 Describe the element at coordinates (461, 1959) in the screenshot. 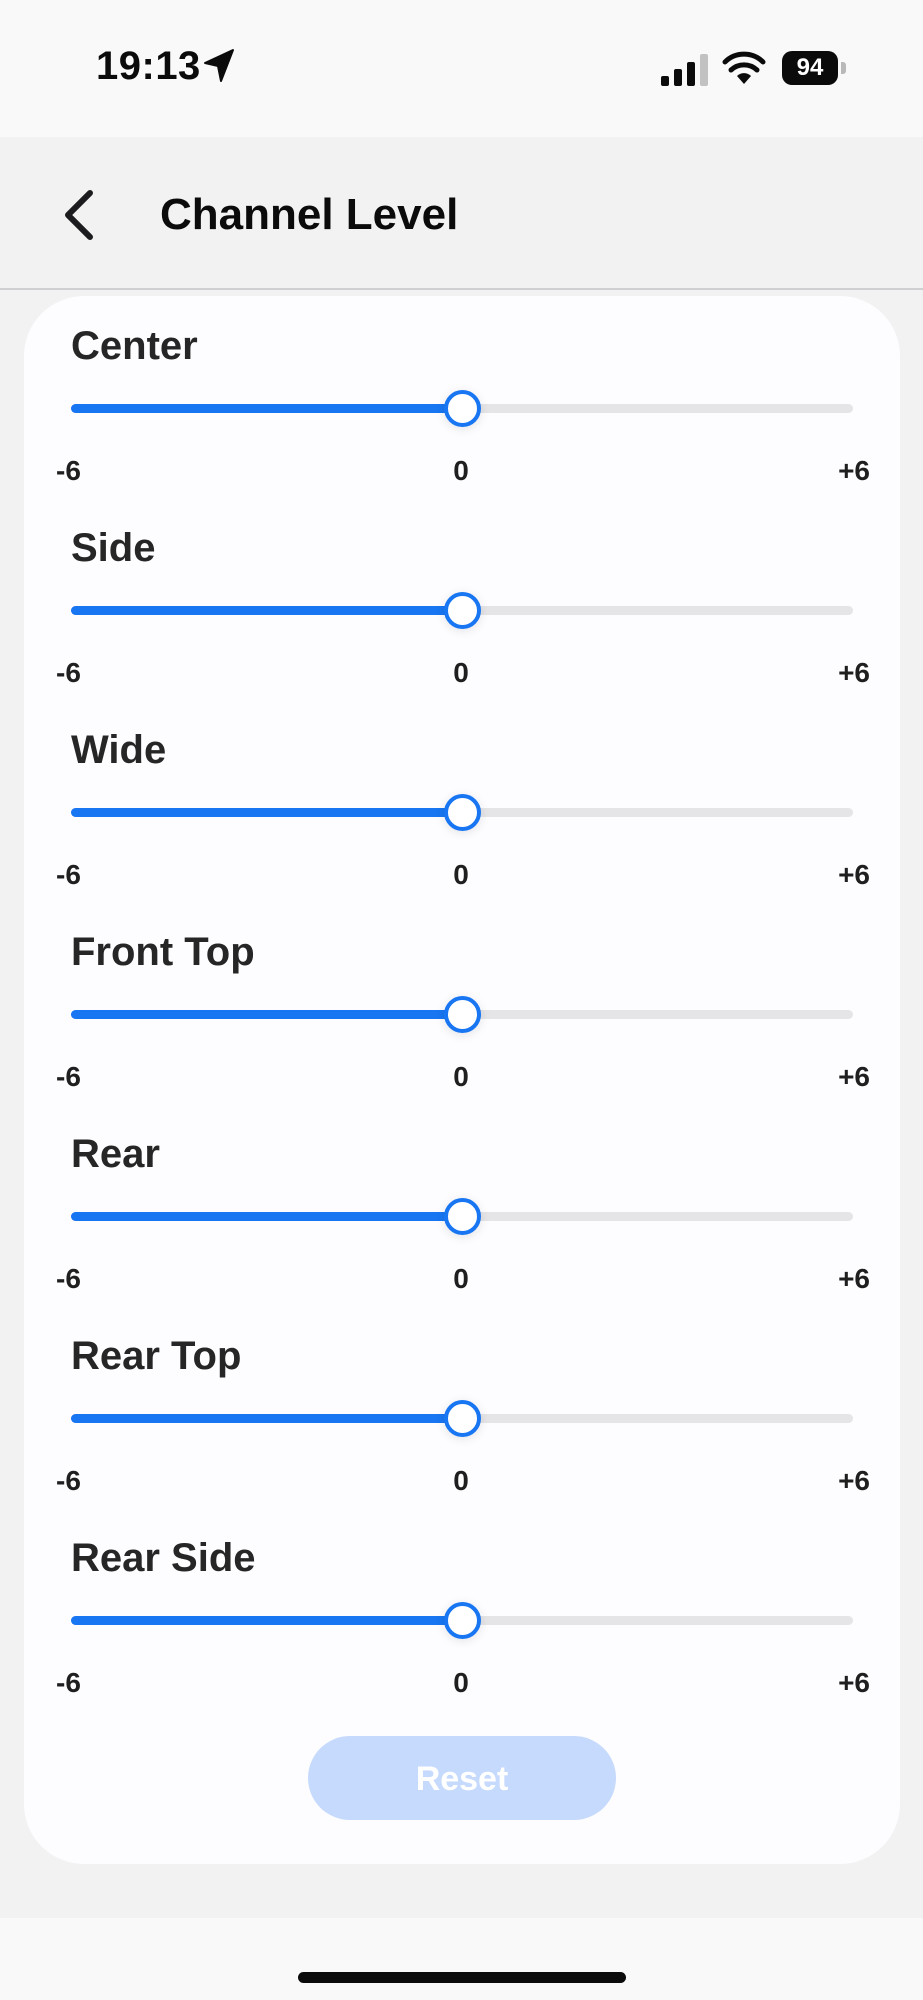

I see `bottom-bar` at that location.